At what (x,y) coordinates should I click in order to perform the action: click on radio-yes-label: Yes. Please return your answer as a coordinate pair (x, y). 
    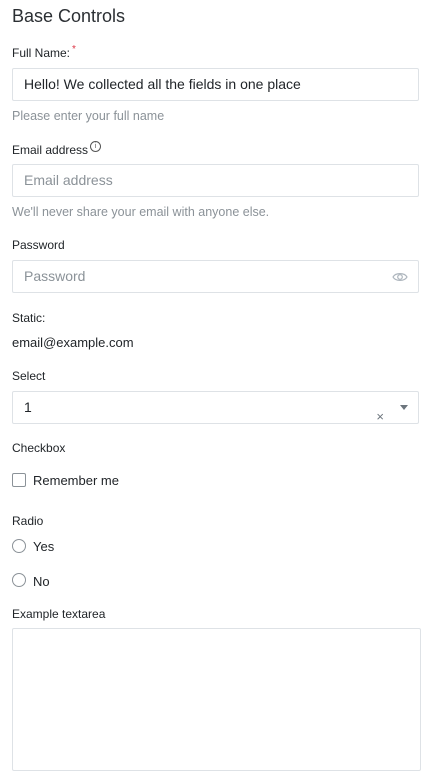
    Looking at the image, I should click on (43, 546).